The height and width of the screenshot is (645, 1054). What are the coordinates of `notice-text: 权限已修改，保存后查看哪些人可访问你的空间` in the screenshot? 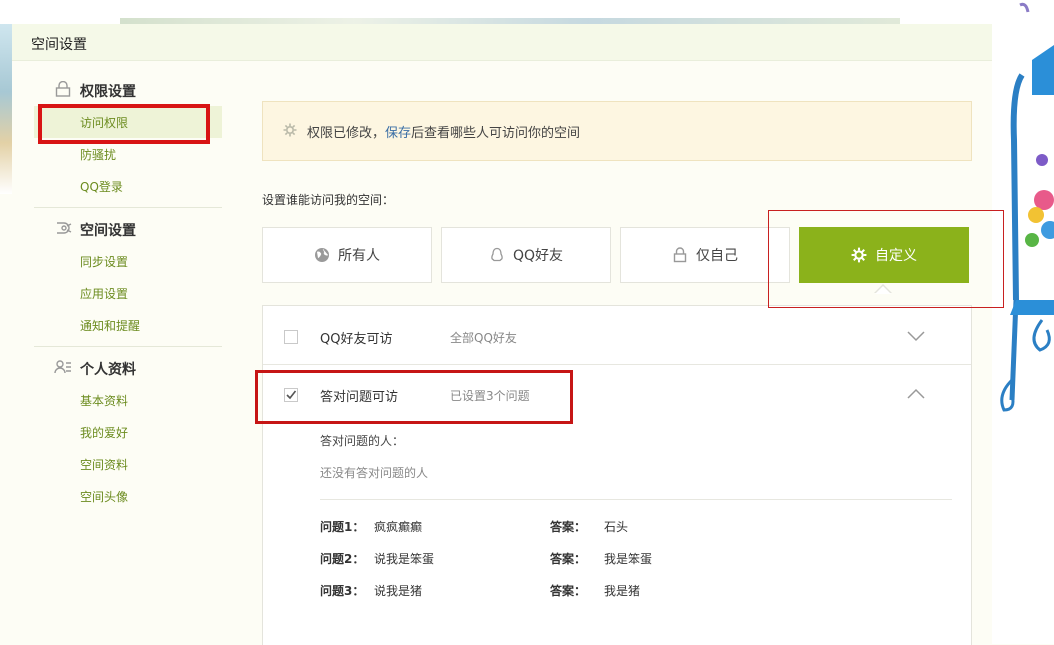 It's located at (443, 131).